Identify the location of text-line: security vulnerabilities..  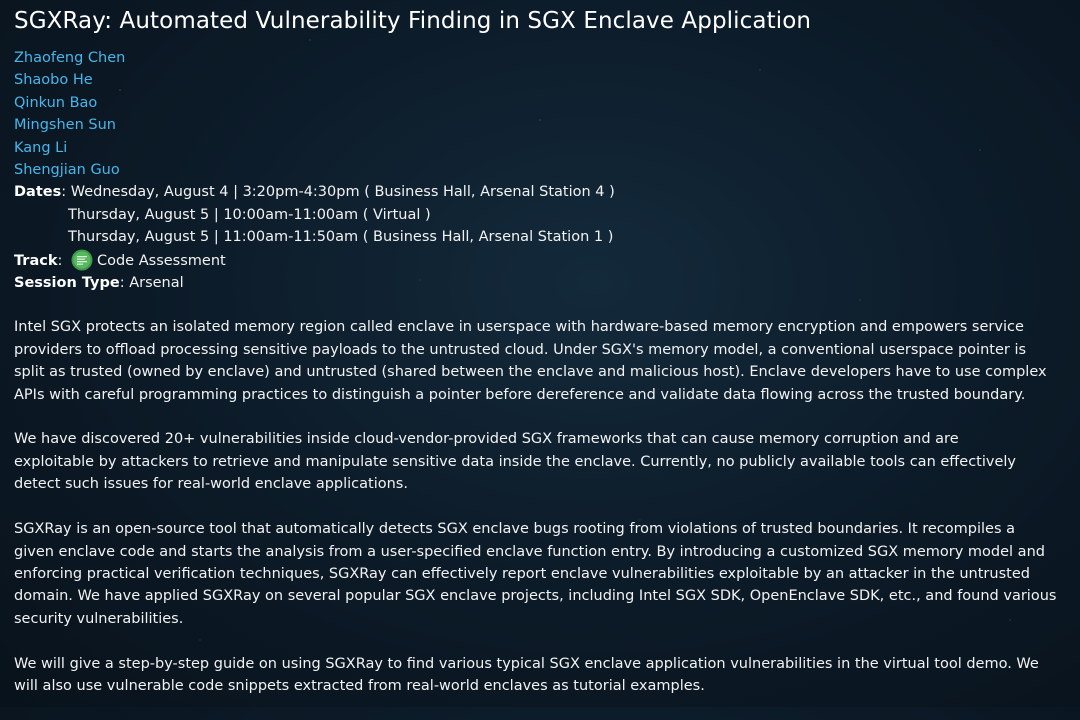
(99, 618).